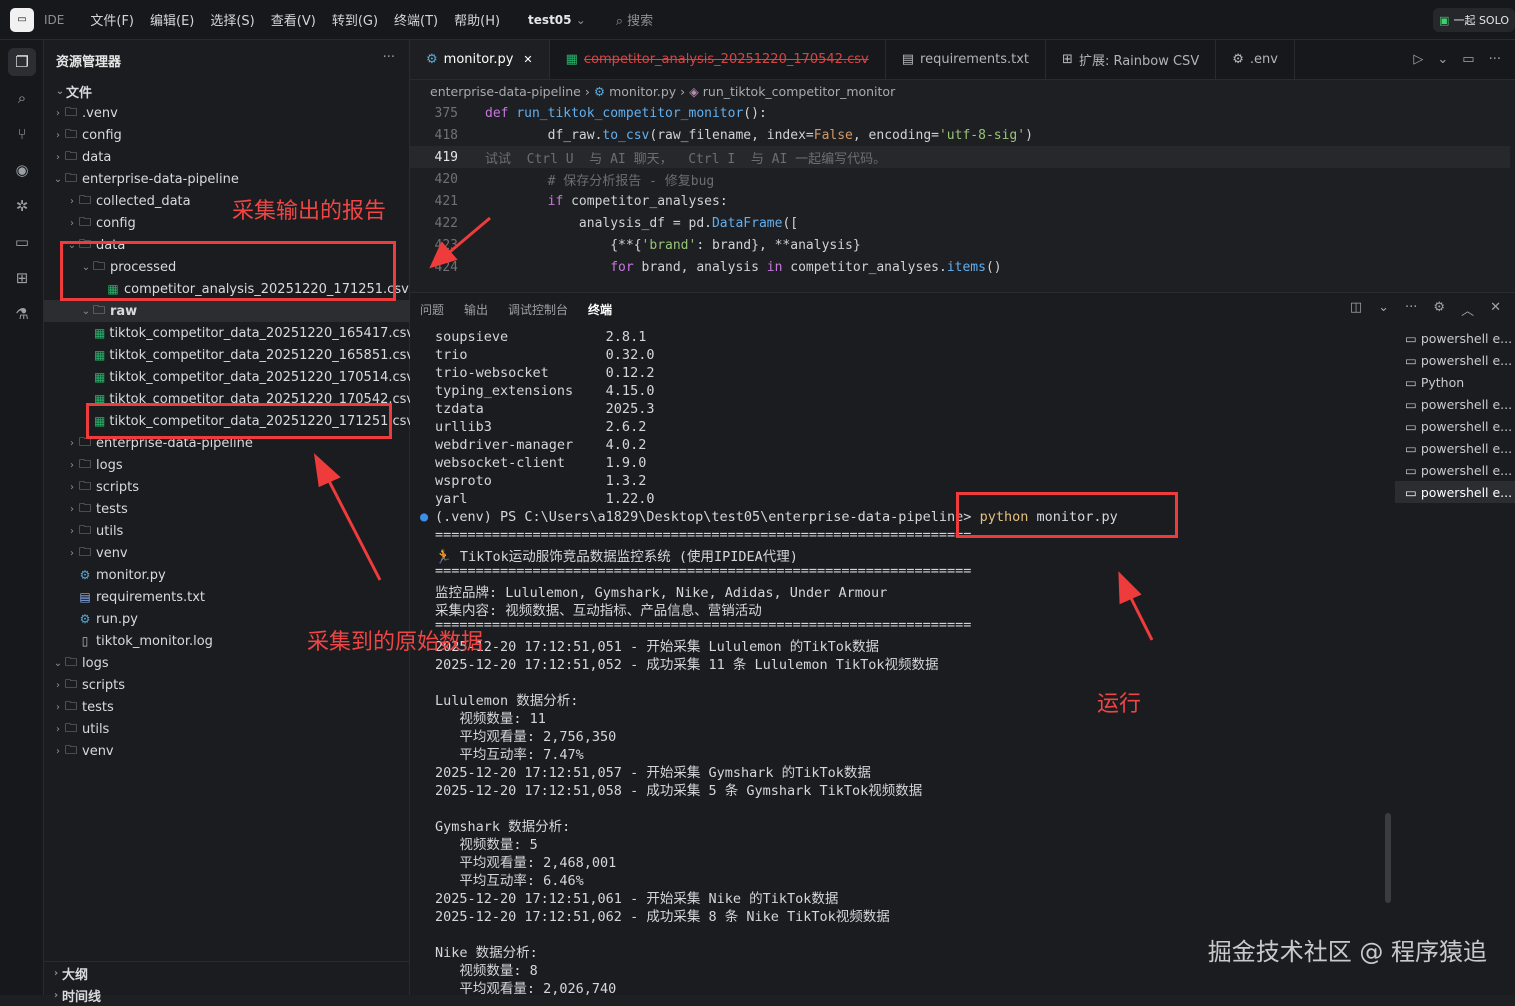 This screenshot has height=1006, width=1515. What do you see at coordinates (960, 201) in the screenshot?
I see `code-line: 421 if competitor_analyses:` at bounding box center [960, 201].